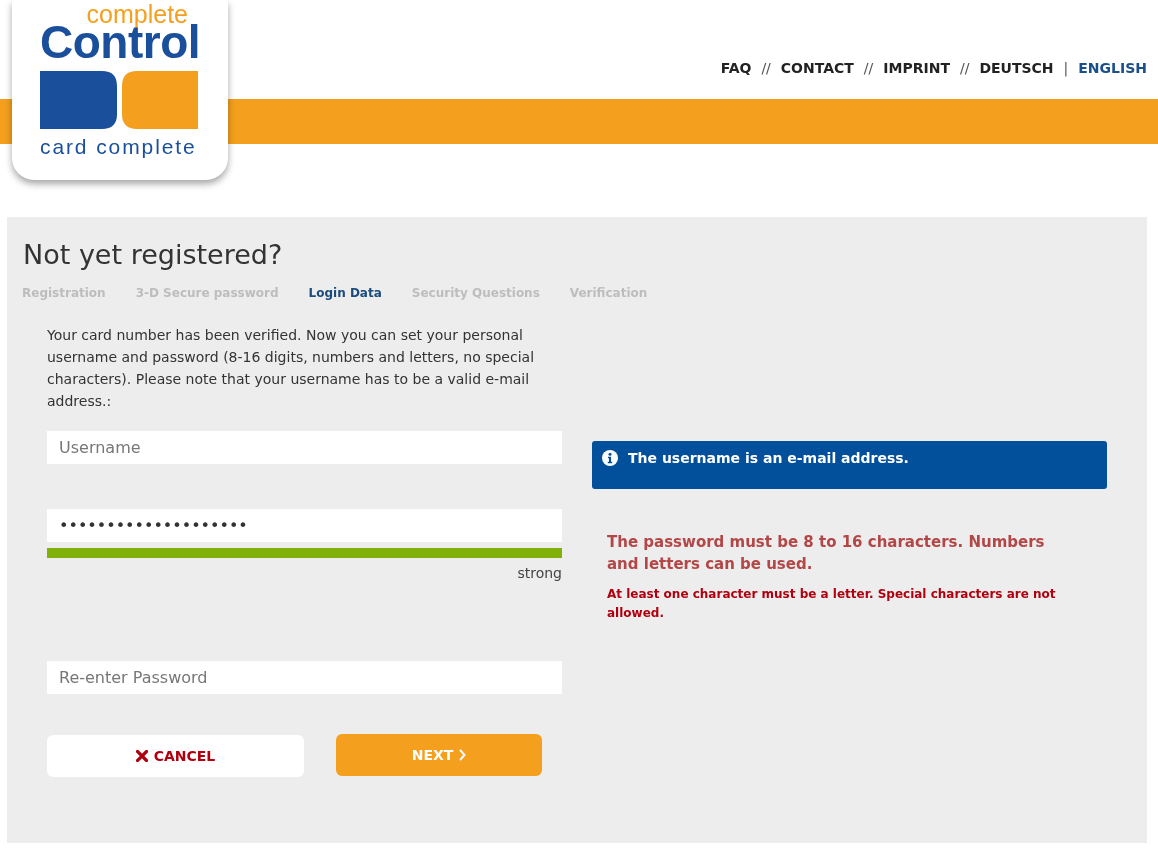  I want to click on cancel-button: CANCEL, so click(175, 756).